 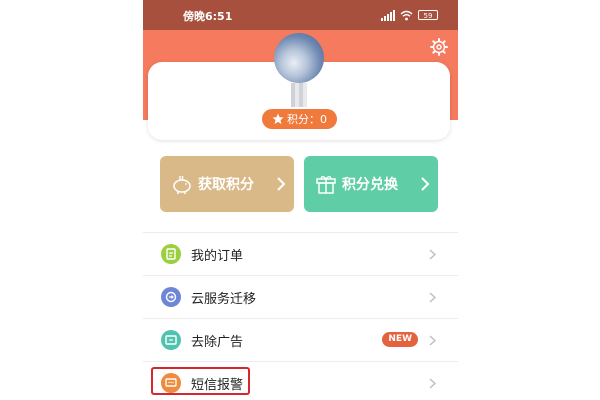 I want to click on avatar, so click(x=299, y=58).